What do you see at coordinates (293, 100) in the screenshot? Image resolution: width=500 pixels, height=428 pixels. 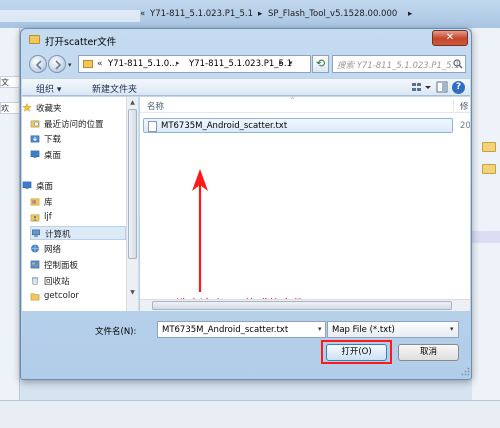 I see `sort-ascending-icon: ^` at bounding box center [293, 100].